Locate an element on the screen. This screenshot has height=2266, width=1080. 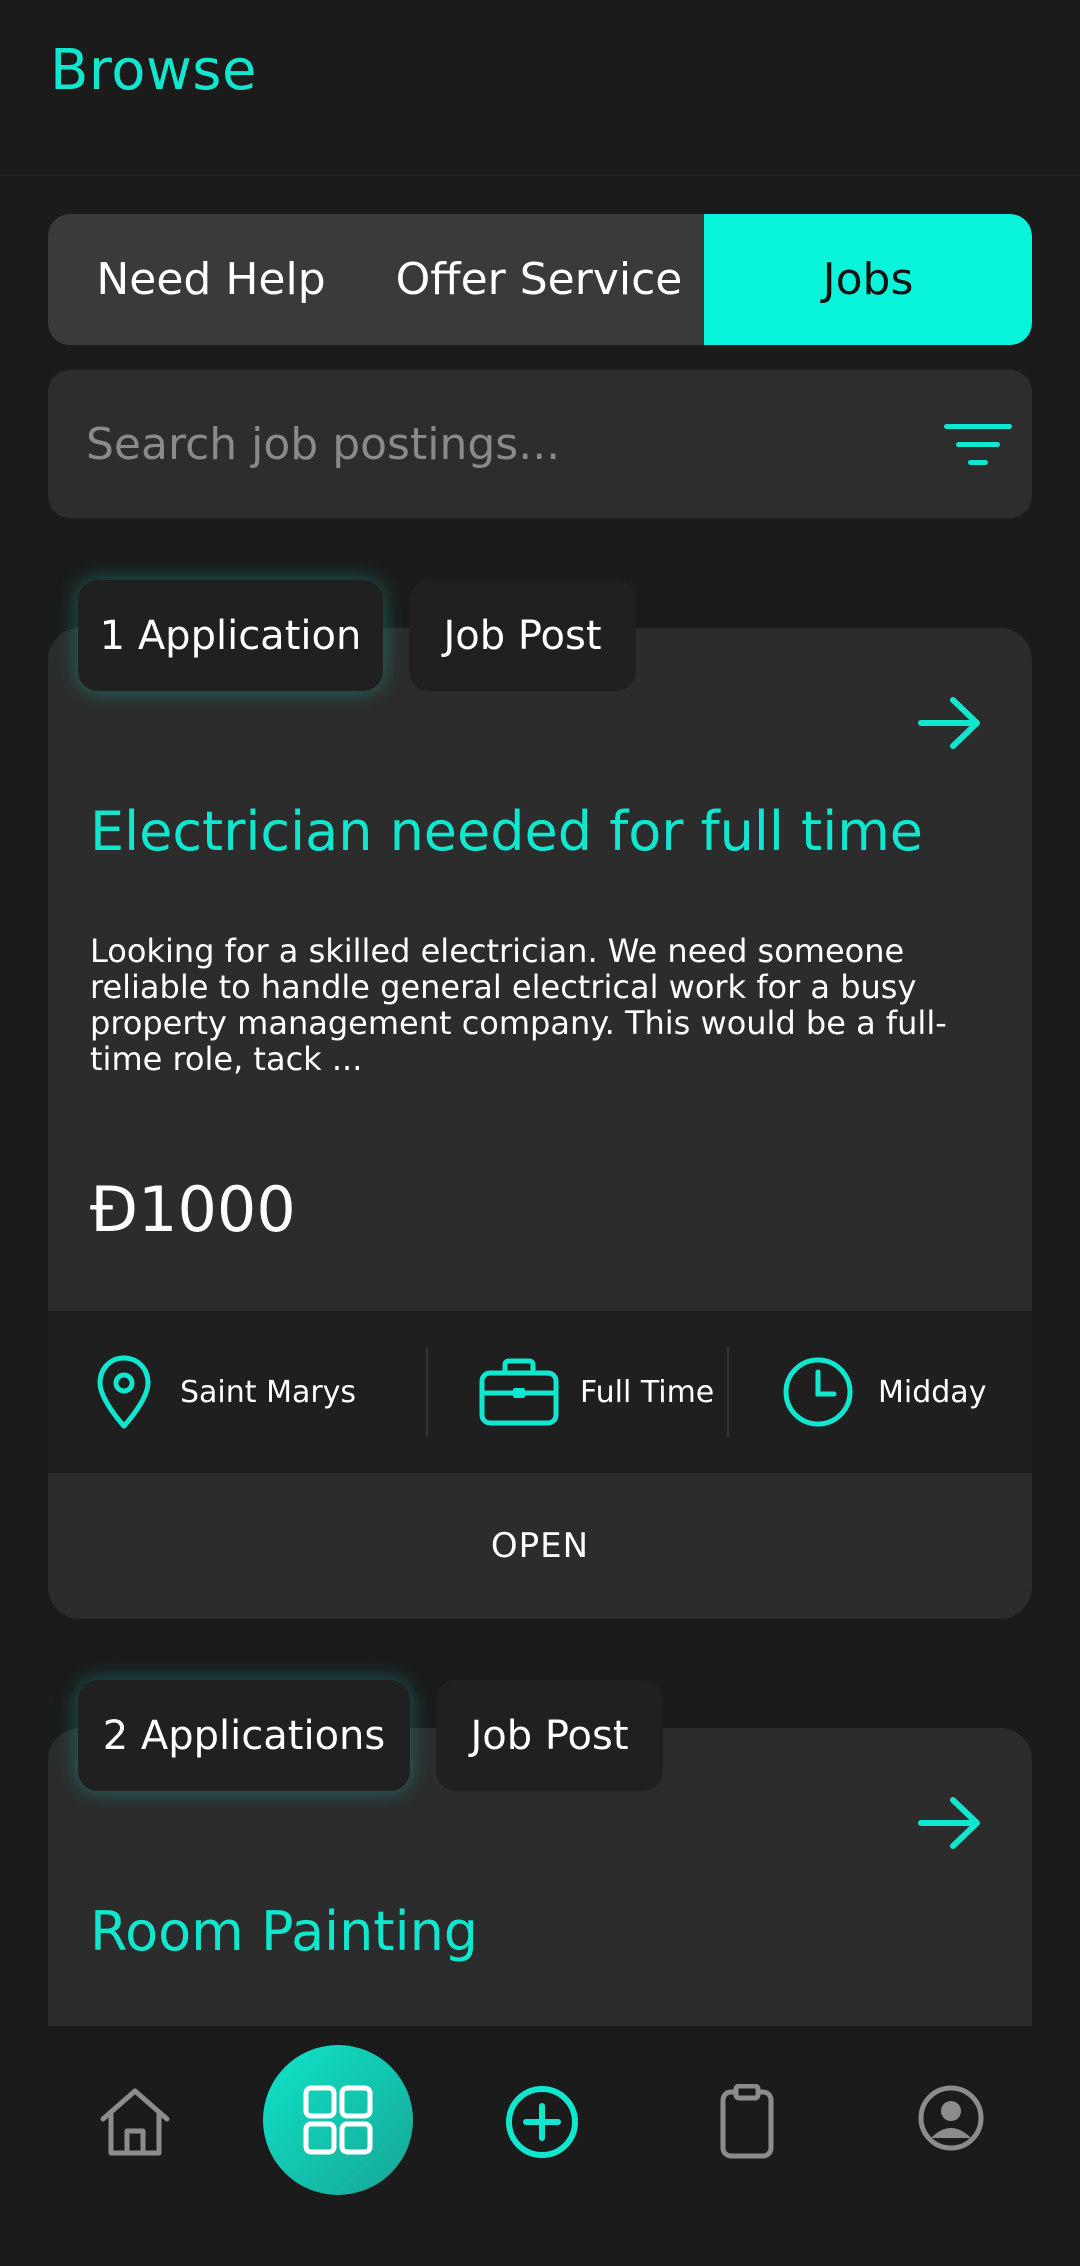
grid-icon is located at coordinates (338, 2120).